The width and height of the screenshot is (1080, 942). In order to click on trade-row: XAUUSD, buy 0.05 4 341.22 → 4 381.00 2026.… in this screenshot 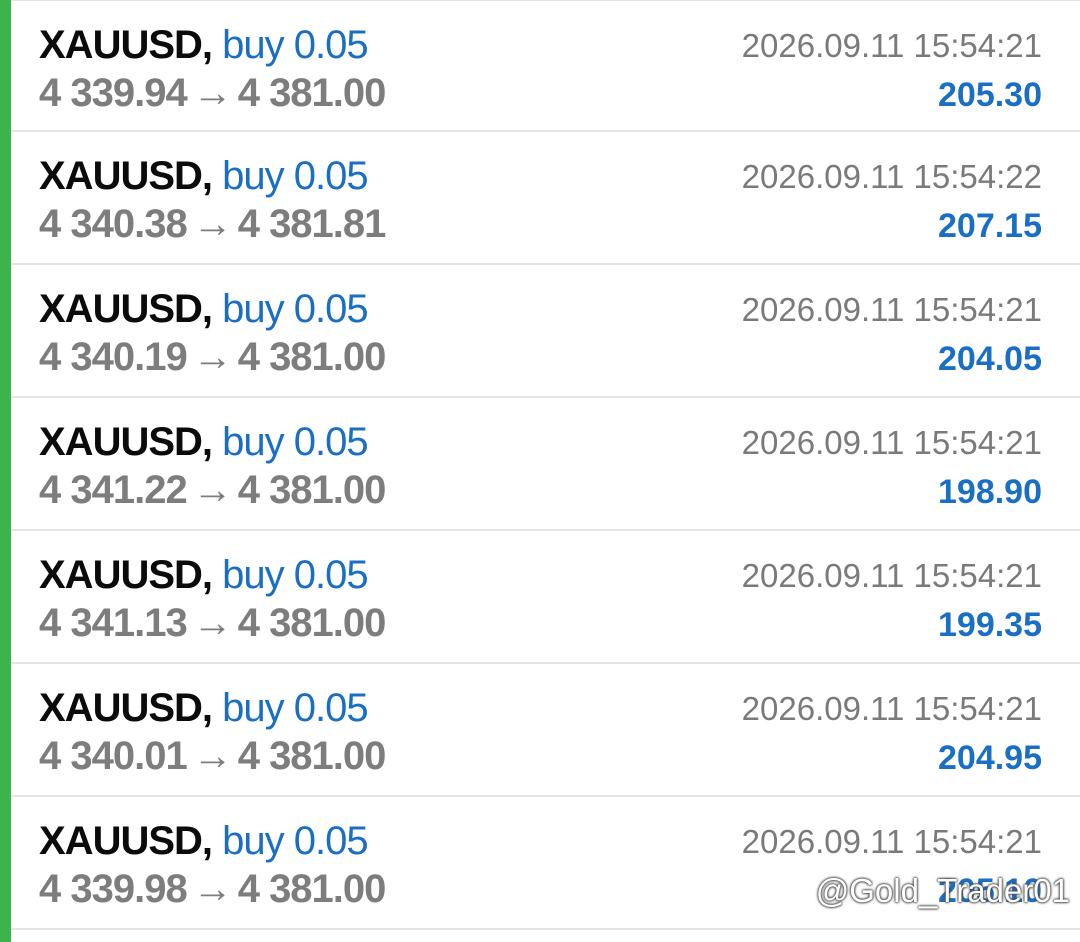, I will do `click(545, 464)`.